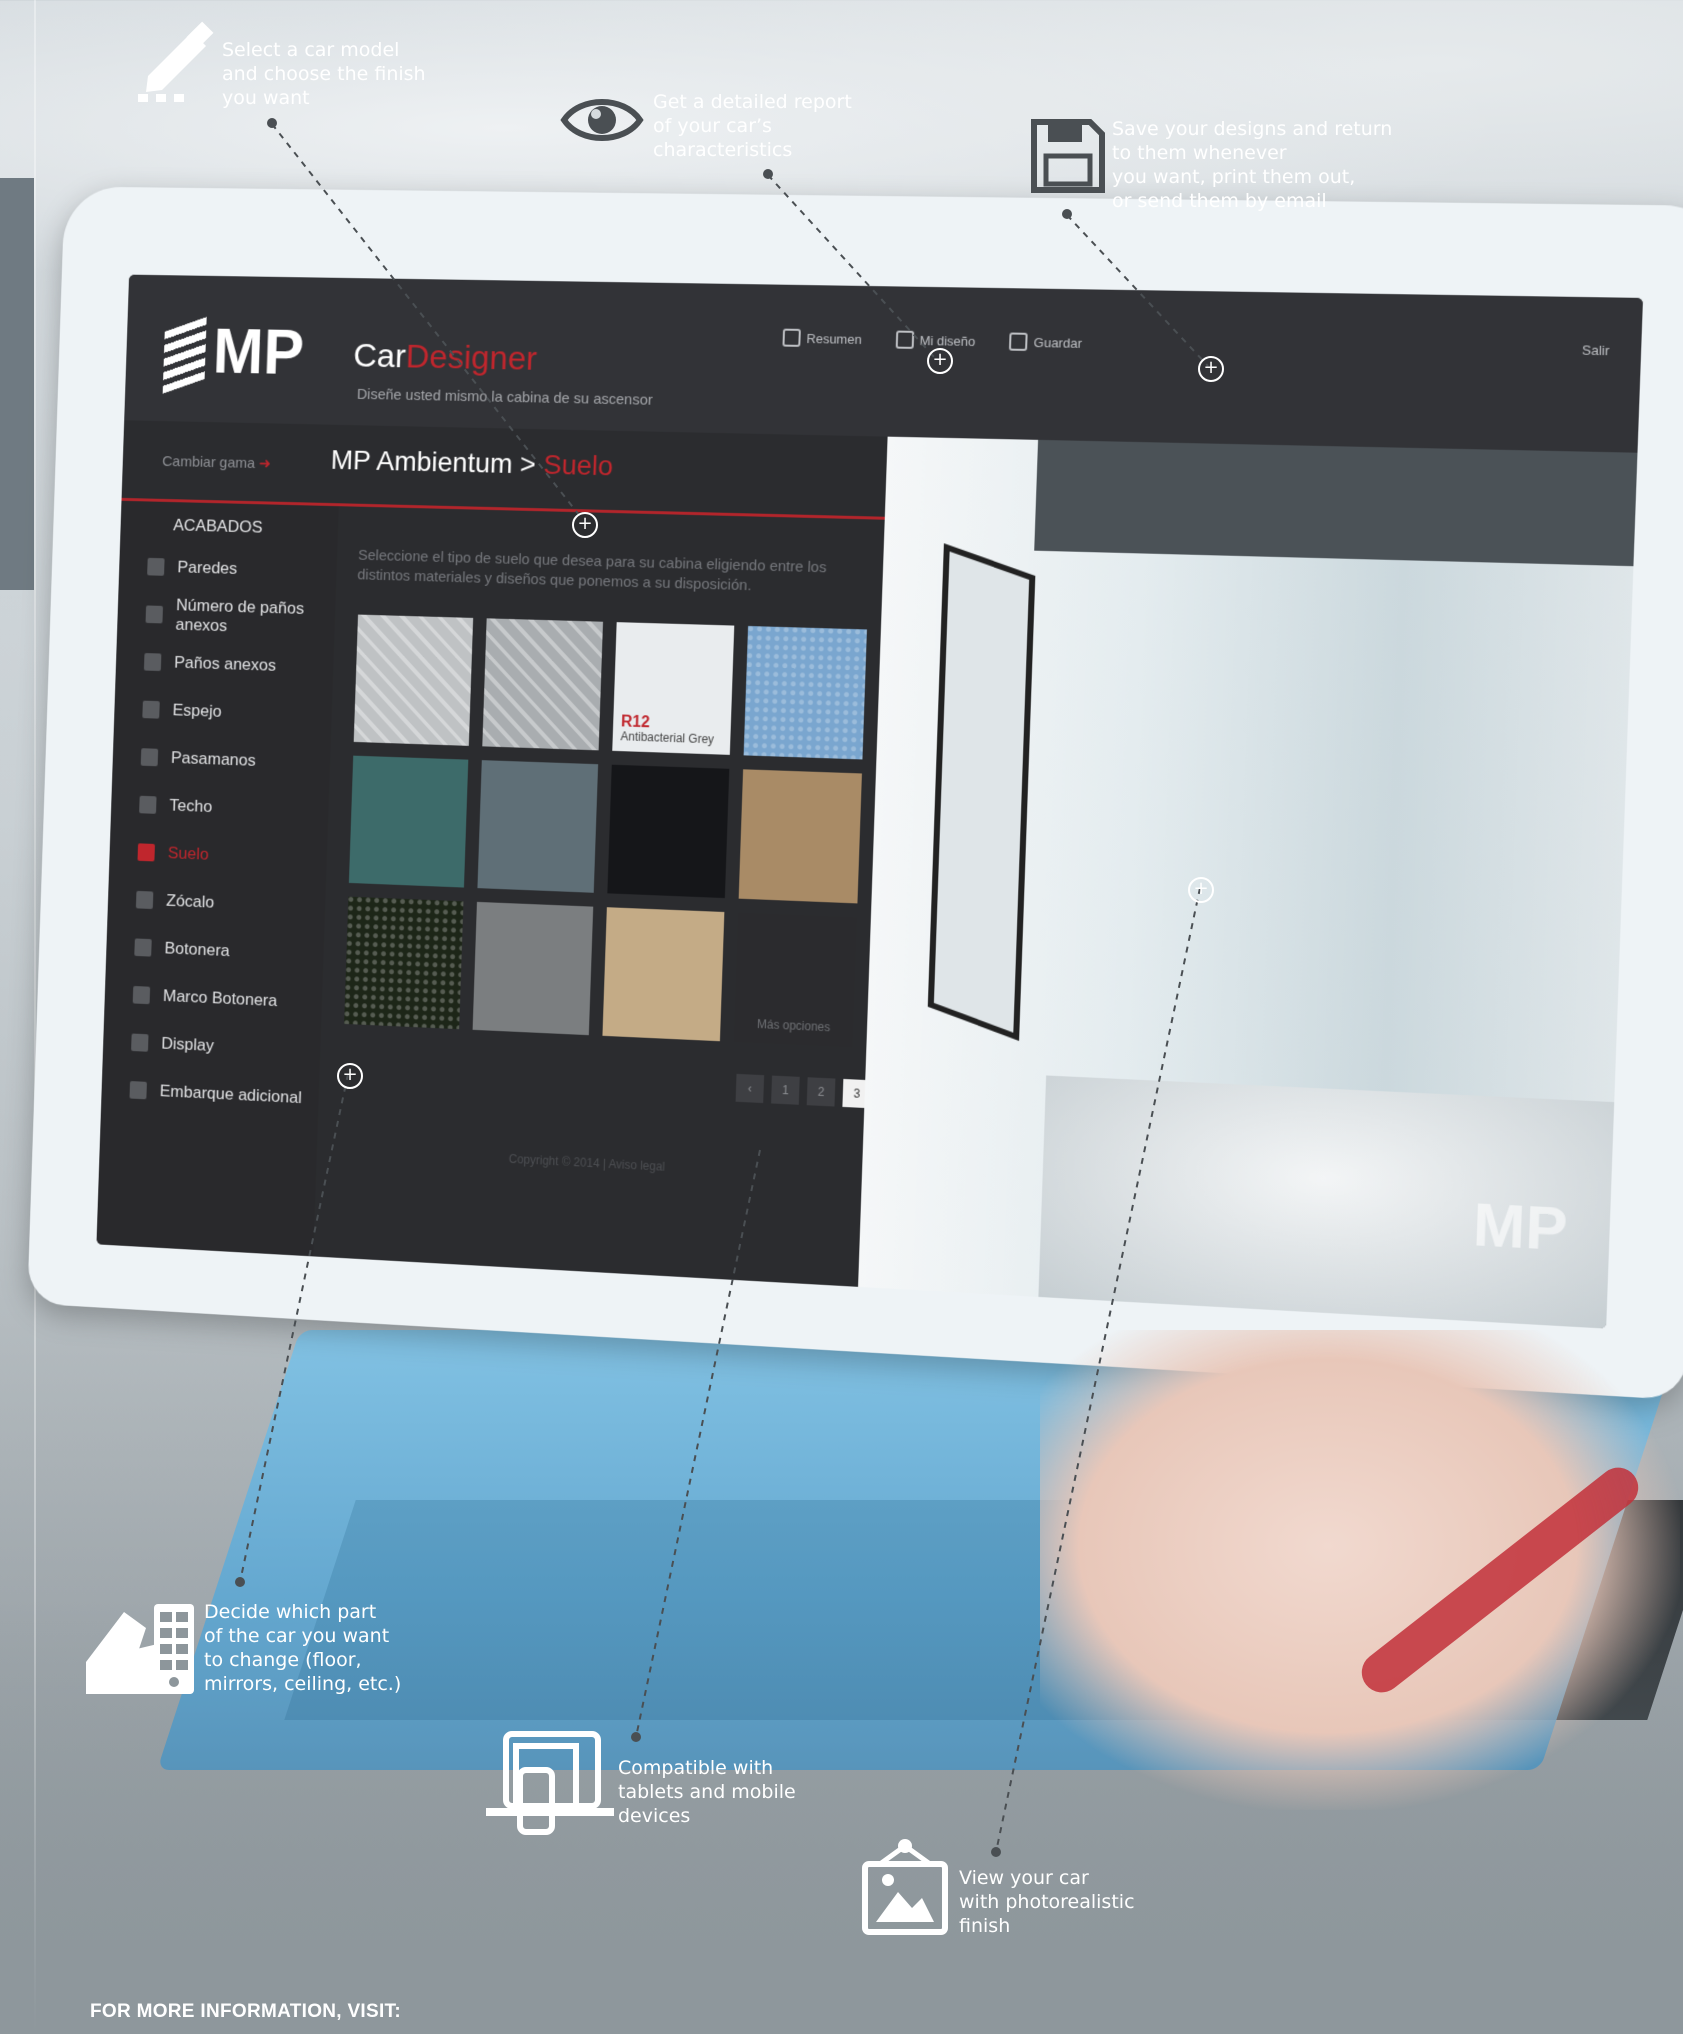 The width and height of the screenshot is (1683, 2034). Describe the element at coordinates (1520, 1226) in the screenshot. I see `preview-watermark-logo: MP` at that location.